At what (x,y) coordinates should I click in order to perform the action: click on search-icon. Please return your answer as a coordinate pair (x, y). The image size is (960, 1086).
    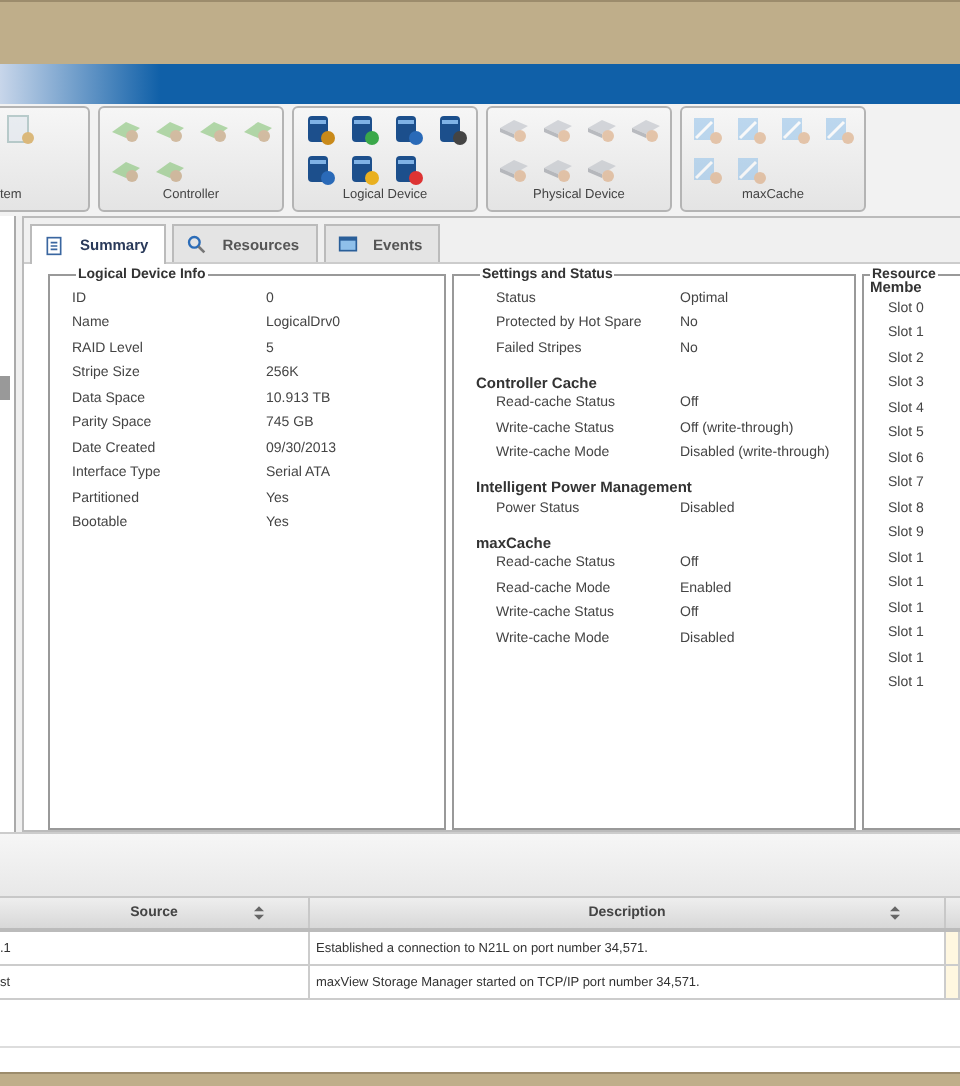
    Looking at the image, I should click on (196, 244).